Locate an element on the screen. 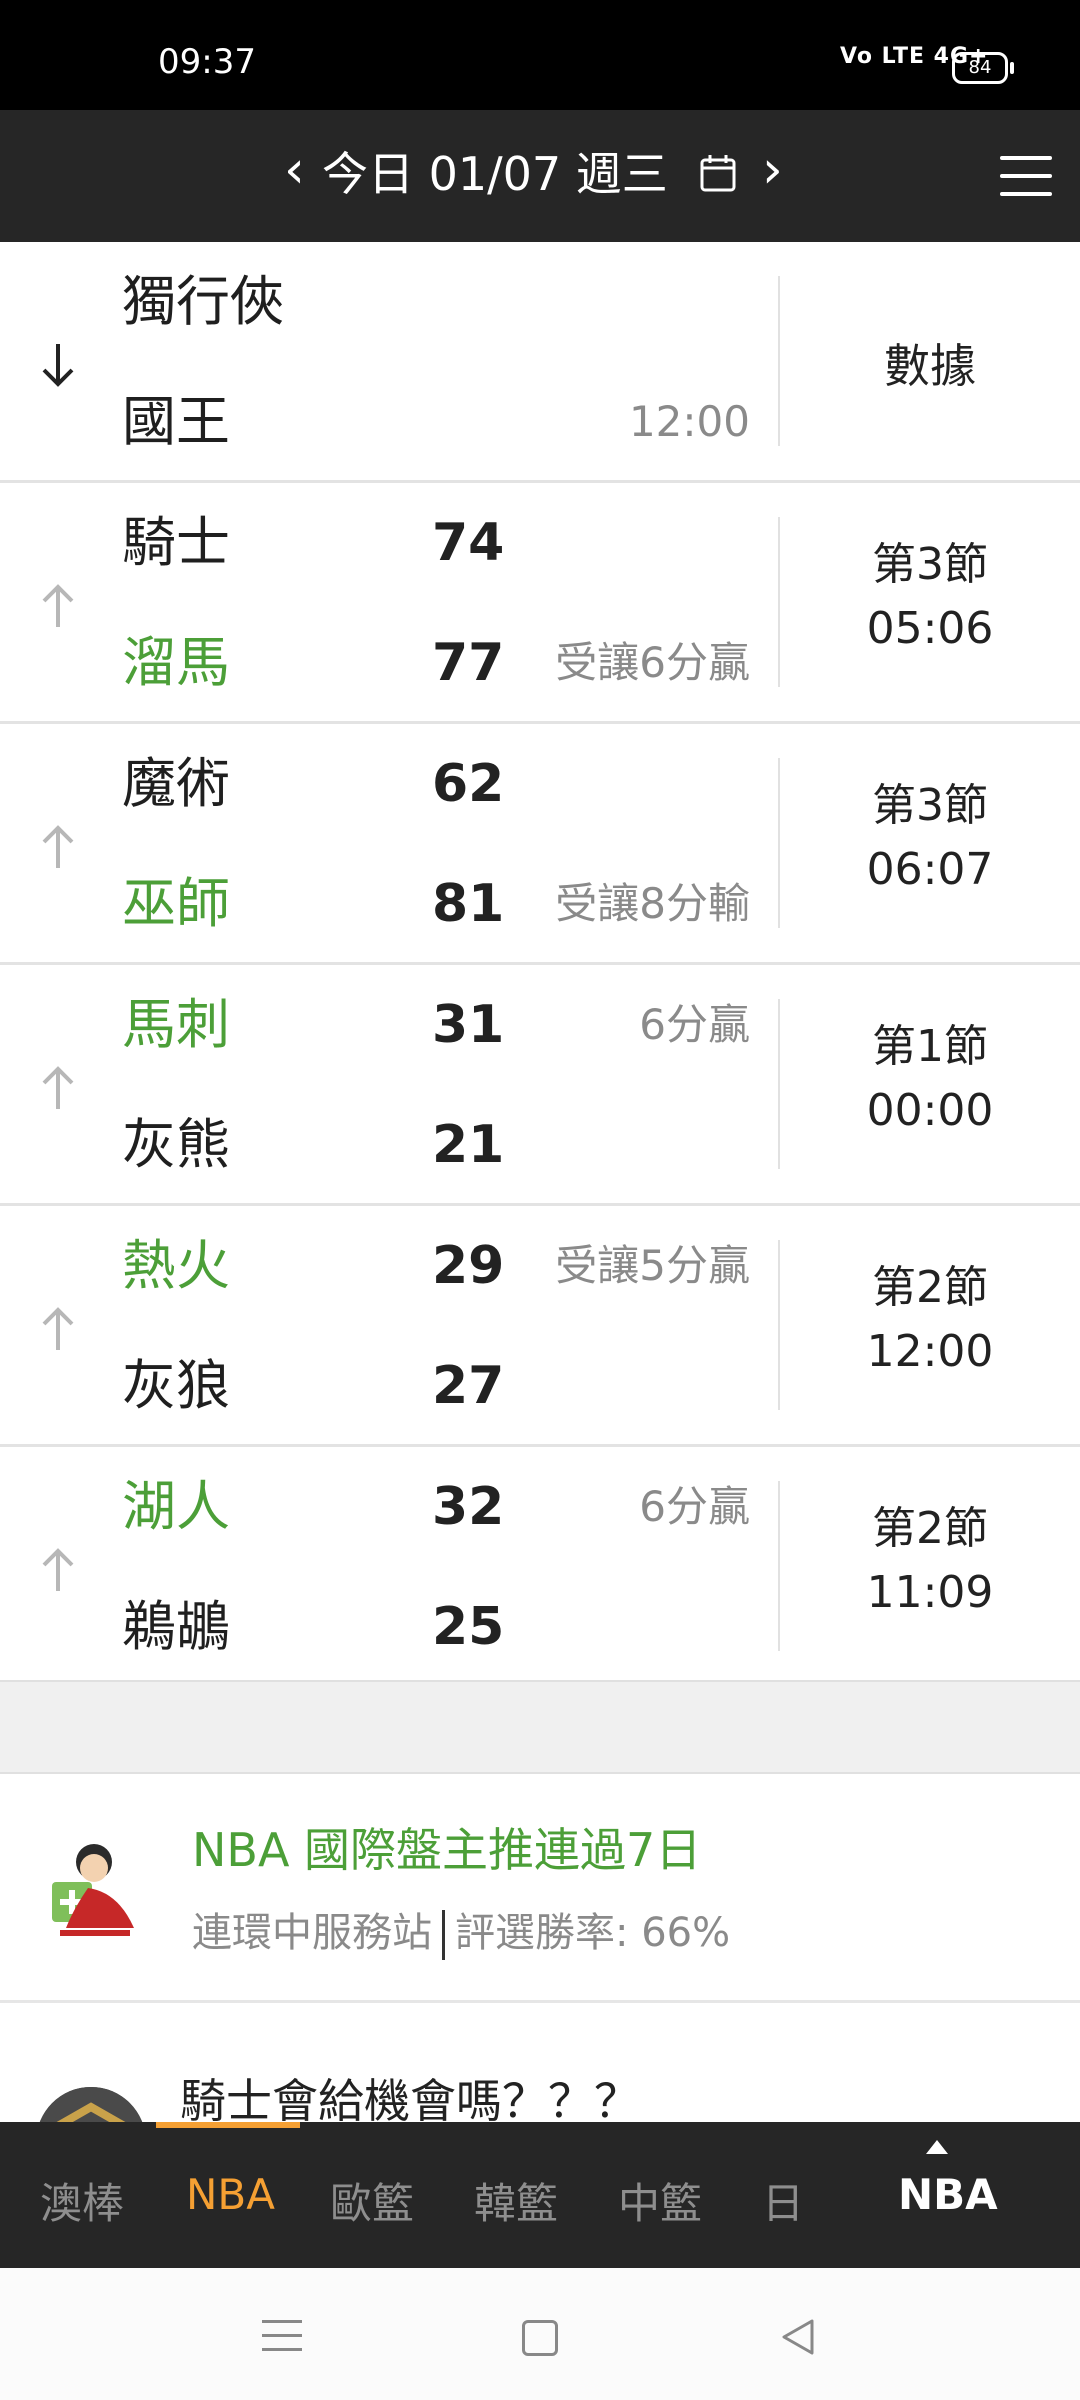  game-row: 騎士溜馬 74 77 受讓6分贏 第3節 05:06 is located at coordinates (540, 603).